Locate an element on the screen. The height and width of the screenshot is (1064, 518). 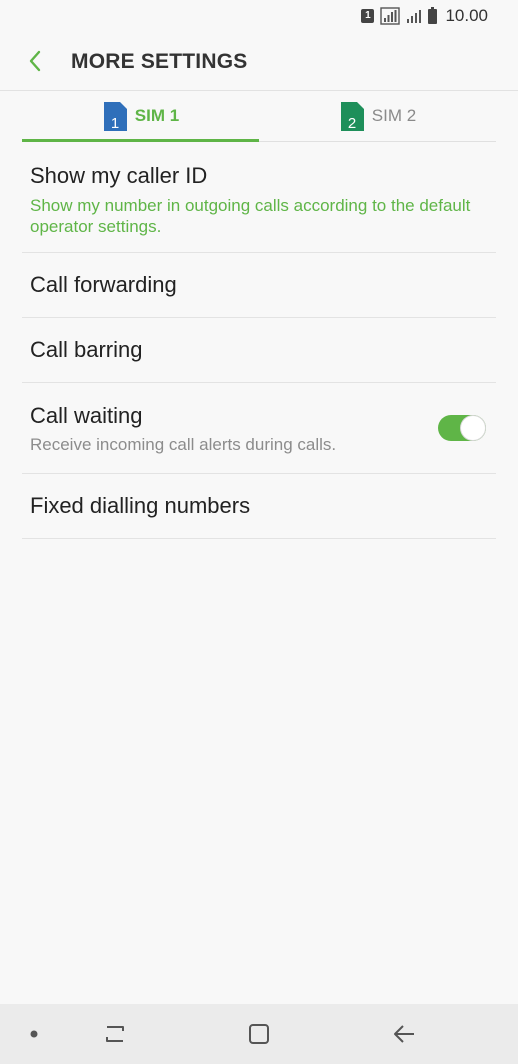
call-forwarding-item: Call forwarding is located at coordinates (259, 285).